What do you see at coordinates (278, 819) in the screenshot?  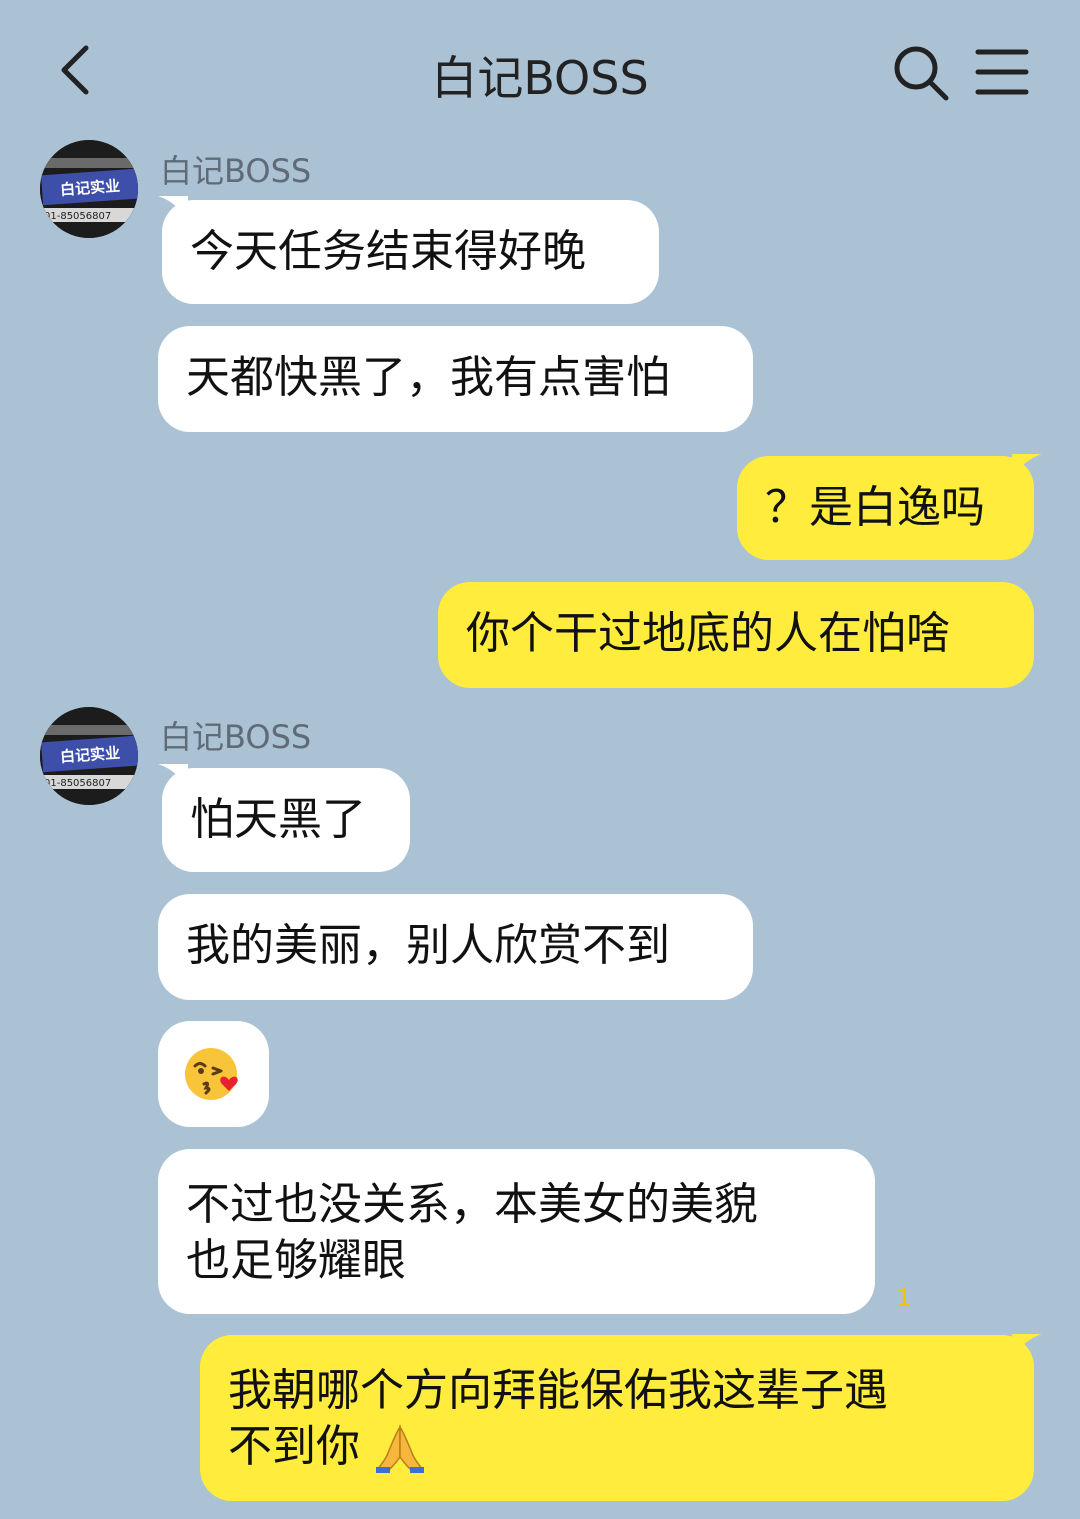 I see `message-text: 怕天黑了` at bounding box center [278, 819].